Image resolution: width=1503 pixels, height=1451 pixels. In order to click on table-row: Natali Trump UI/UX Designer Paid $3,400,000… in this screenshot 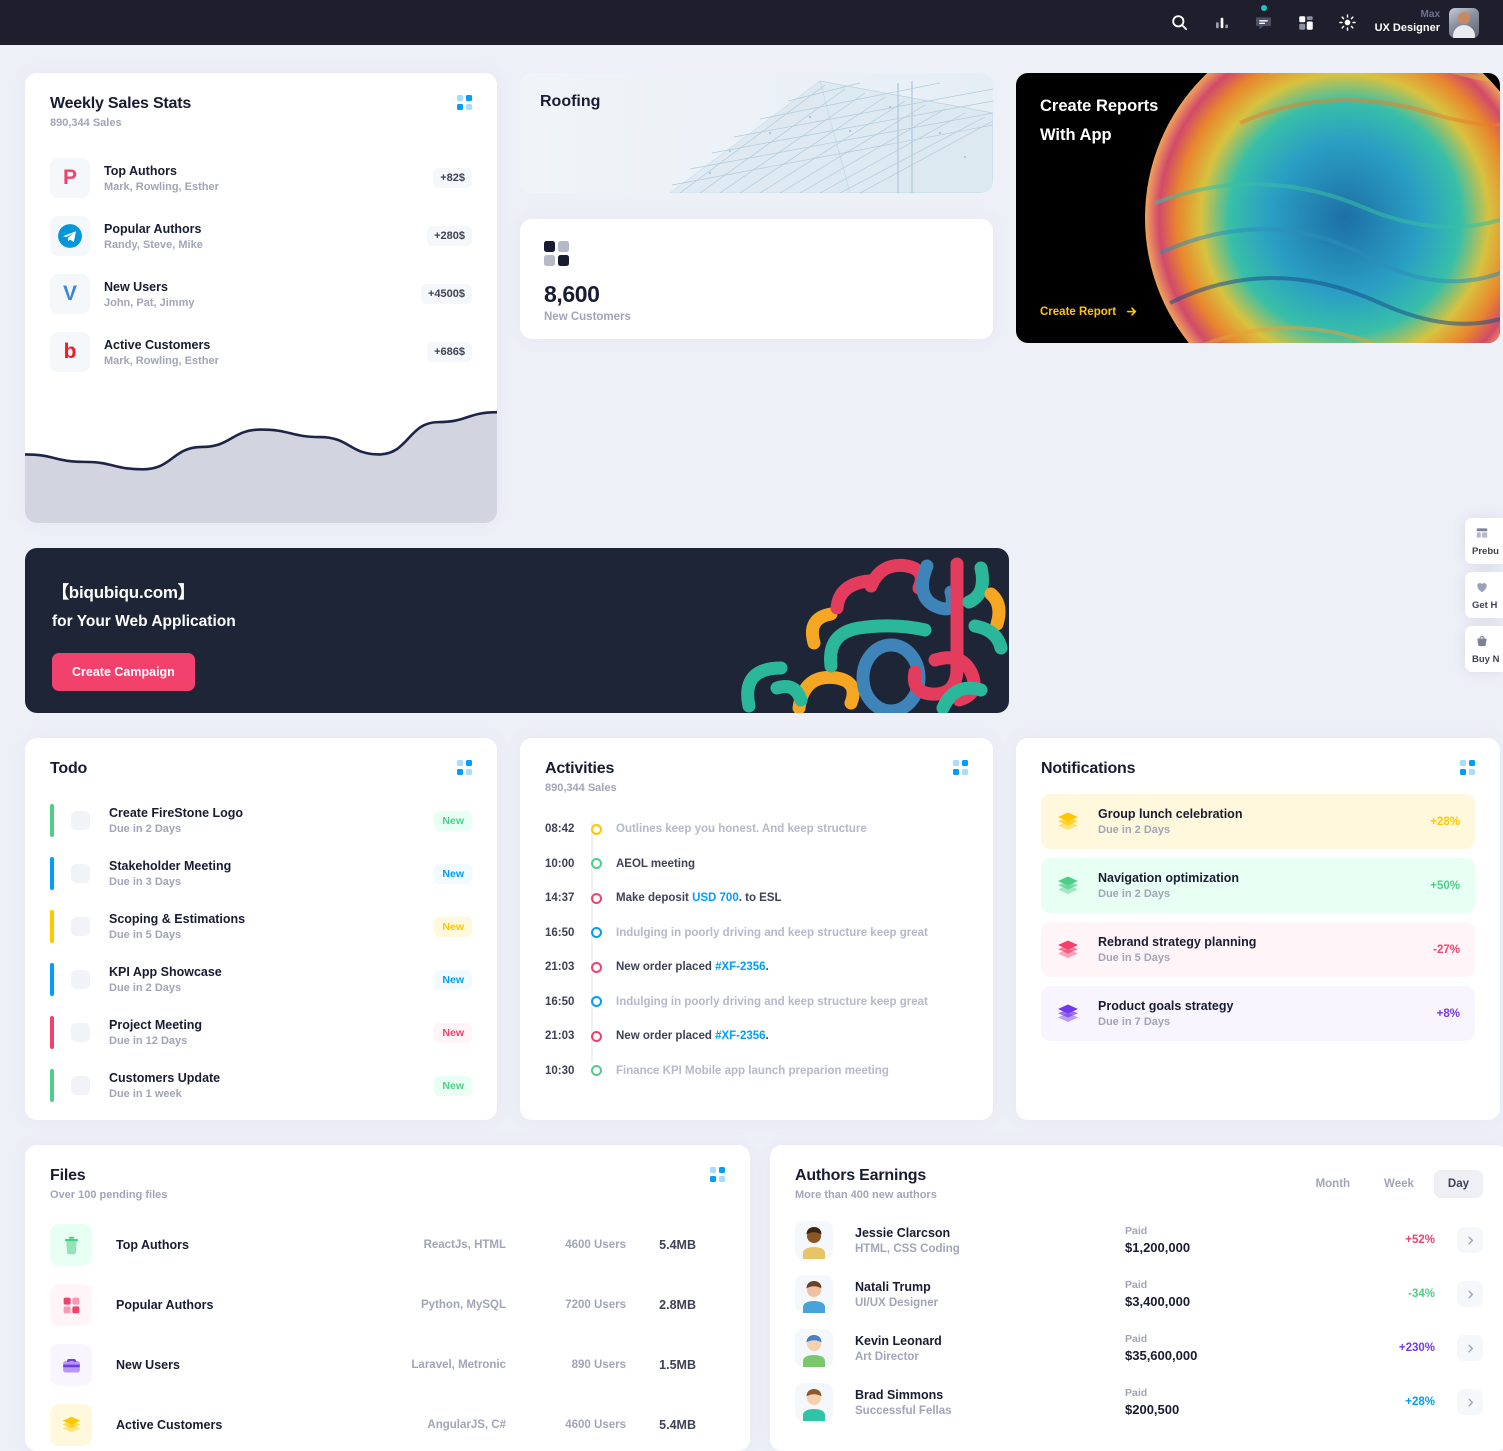, I will do `click(1136, 1294)`.